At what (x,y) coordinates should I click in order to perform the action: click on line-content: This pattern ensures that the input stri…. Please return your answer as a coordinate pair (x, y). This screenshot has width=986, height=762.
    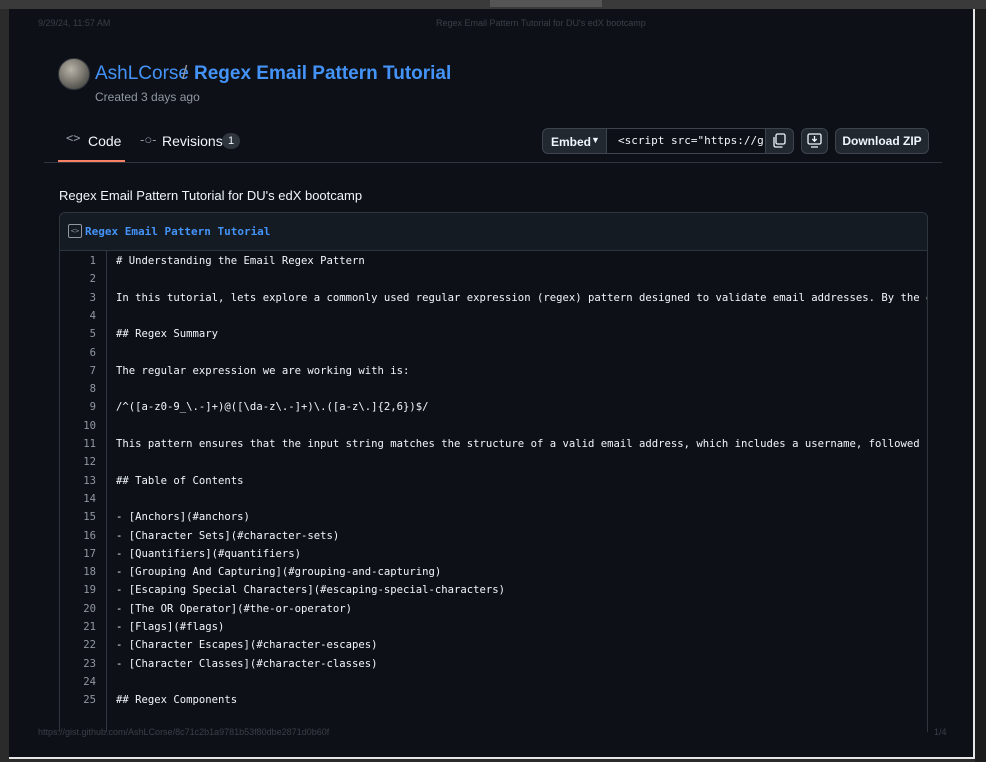
    Looking at the image, I should click on (522, 444).